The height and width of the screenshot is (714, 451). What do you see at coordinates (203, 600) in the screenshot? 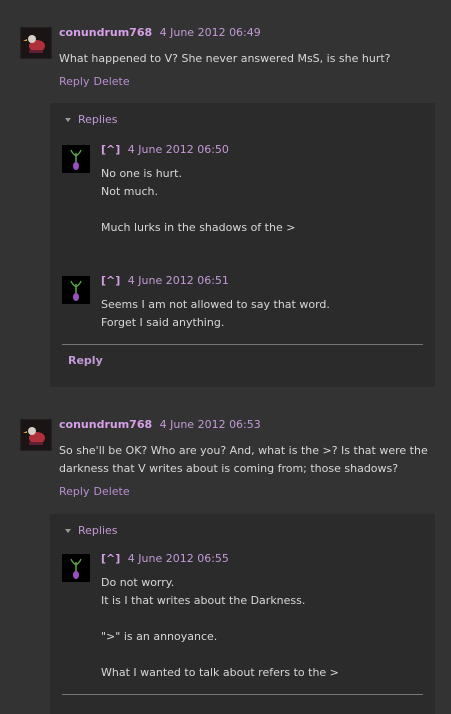
I see `reply-line: It is I that writes about the Darkness.` at bounding box center [203, 600].